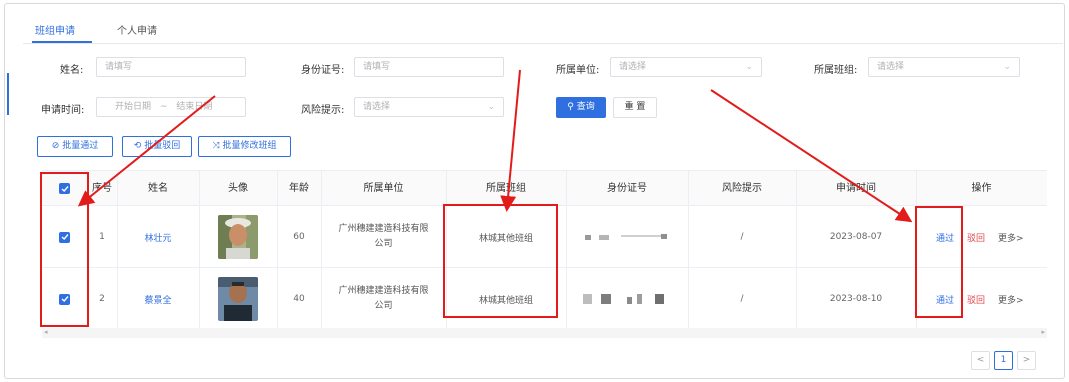  I want to click on col-actions: 操作, so click(981, 188).